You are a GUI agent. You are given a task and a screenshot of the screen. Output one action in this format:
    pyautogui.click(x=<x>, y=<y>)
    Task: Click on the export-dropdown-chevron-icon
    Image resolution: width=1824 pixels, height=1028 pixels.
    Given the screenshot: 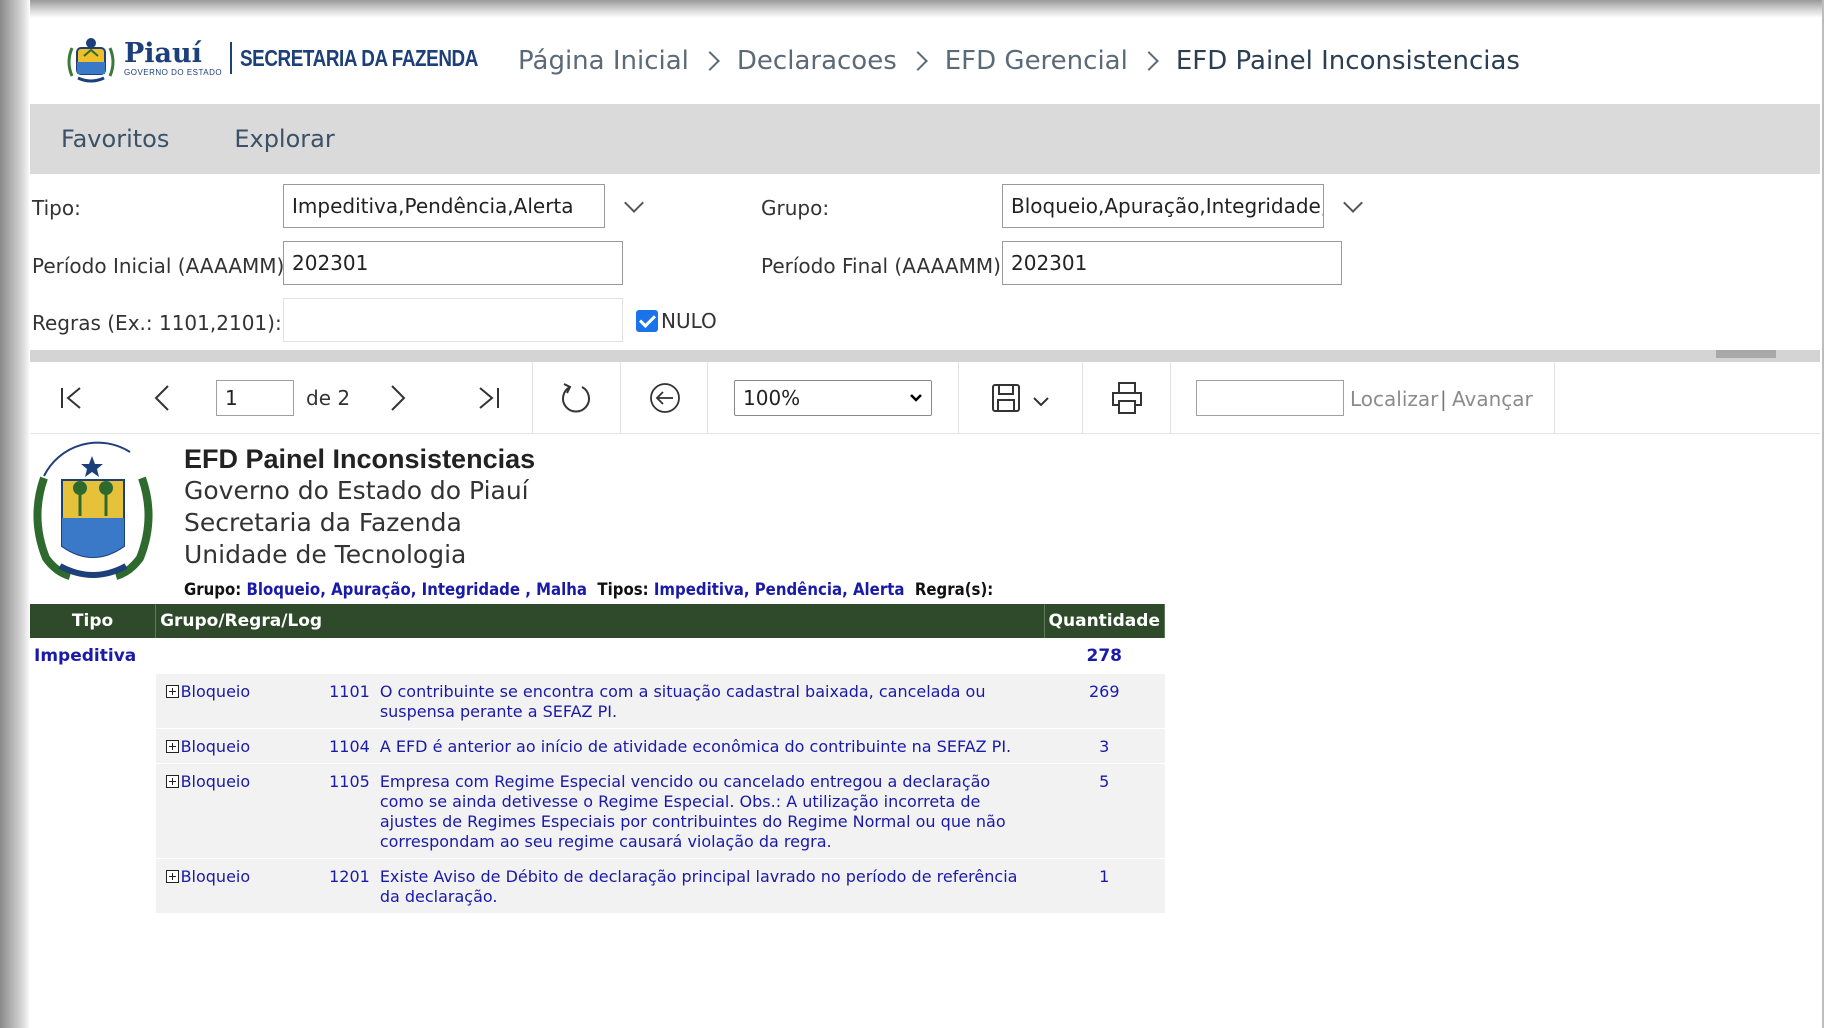 What is the action you would take?
    pyautogui.click(x=1041, y=402)
    